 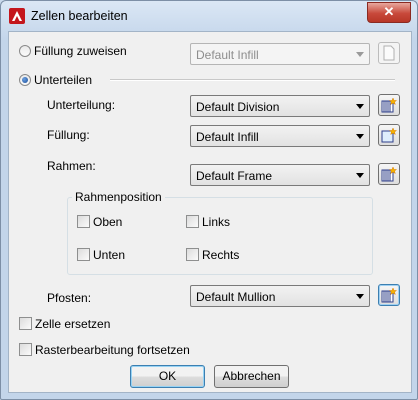 I want to click on continue-grid-checkbox, so click(x=25, y=349).